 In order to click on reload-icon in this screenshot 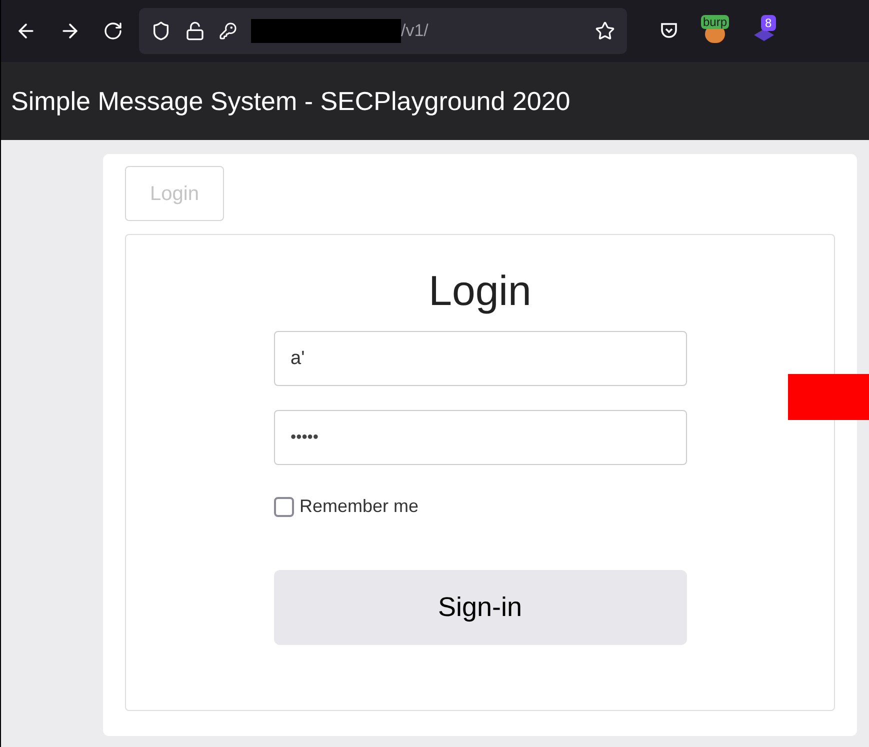, I will do `click(113, 31)`.